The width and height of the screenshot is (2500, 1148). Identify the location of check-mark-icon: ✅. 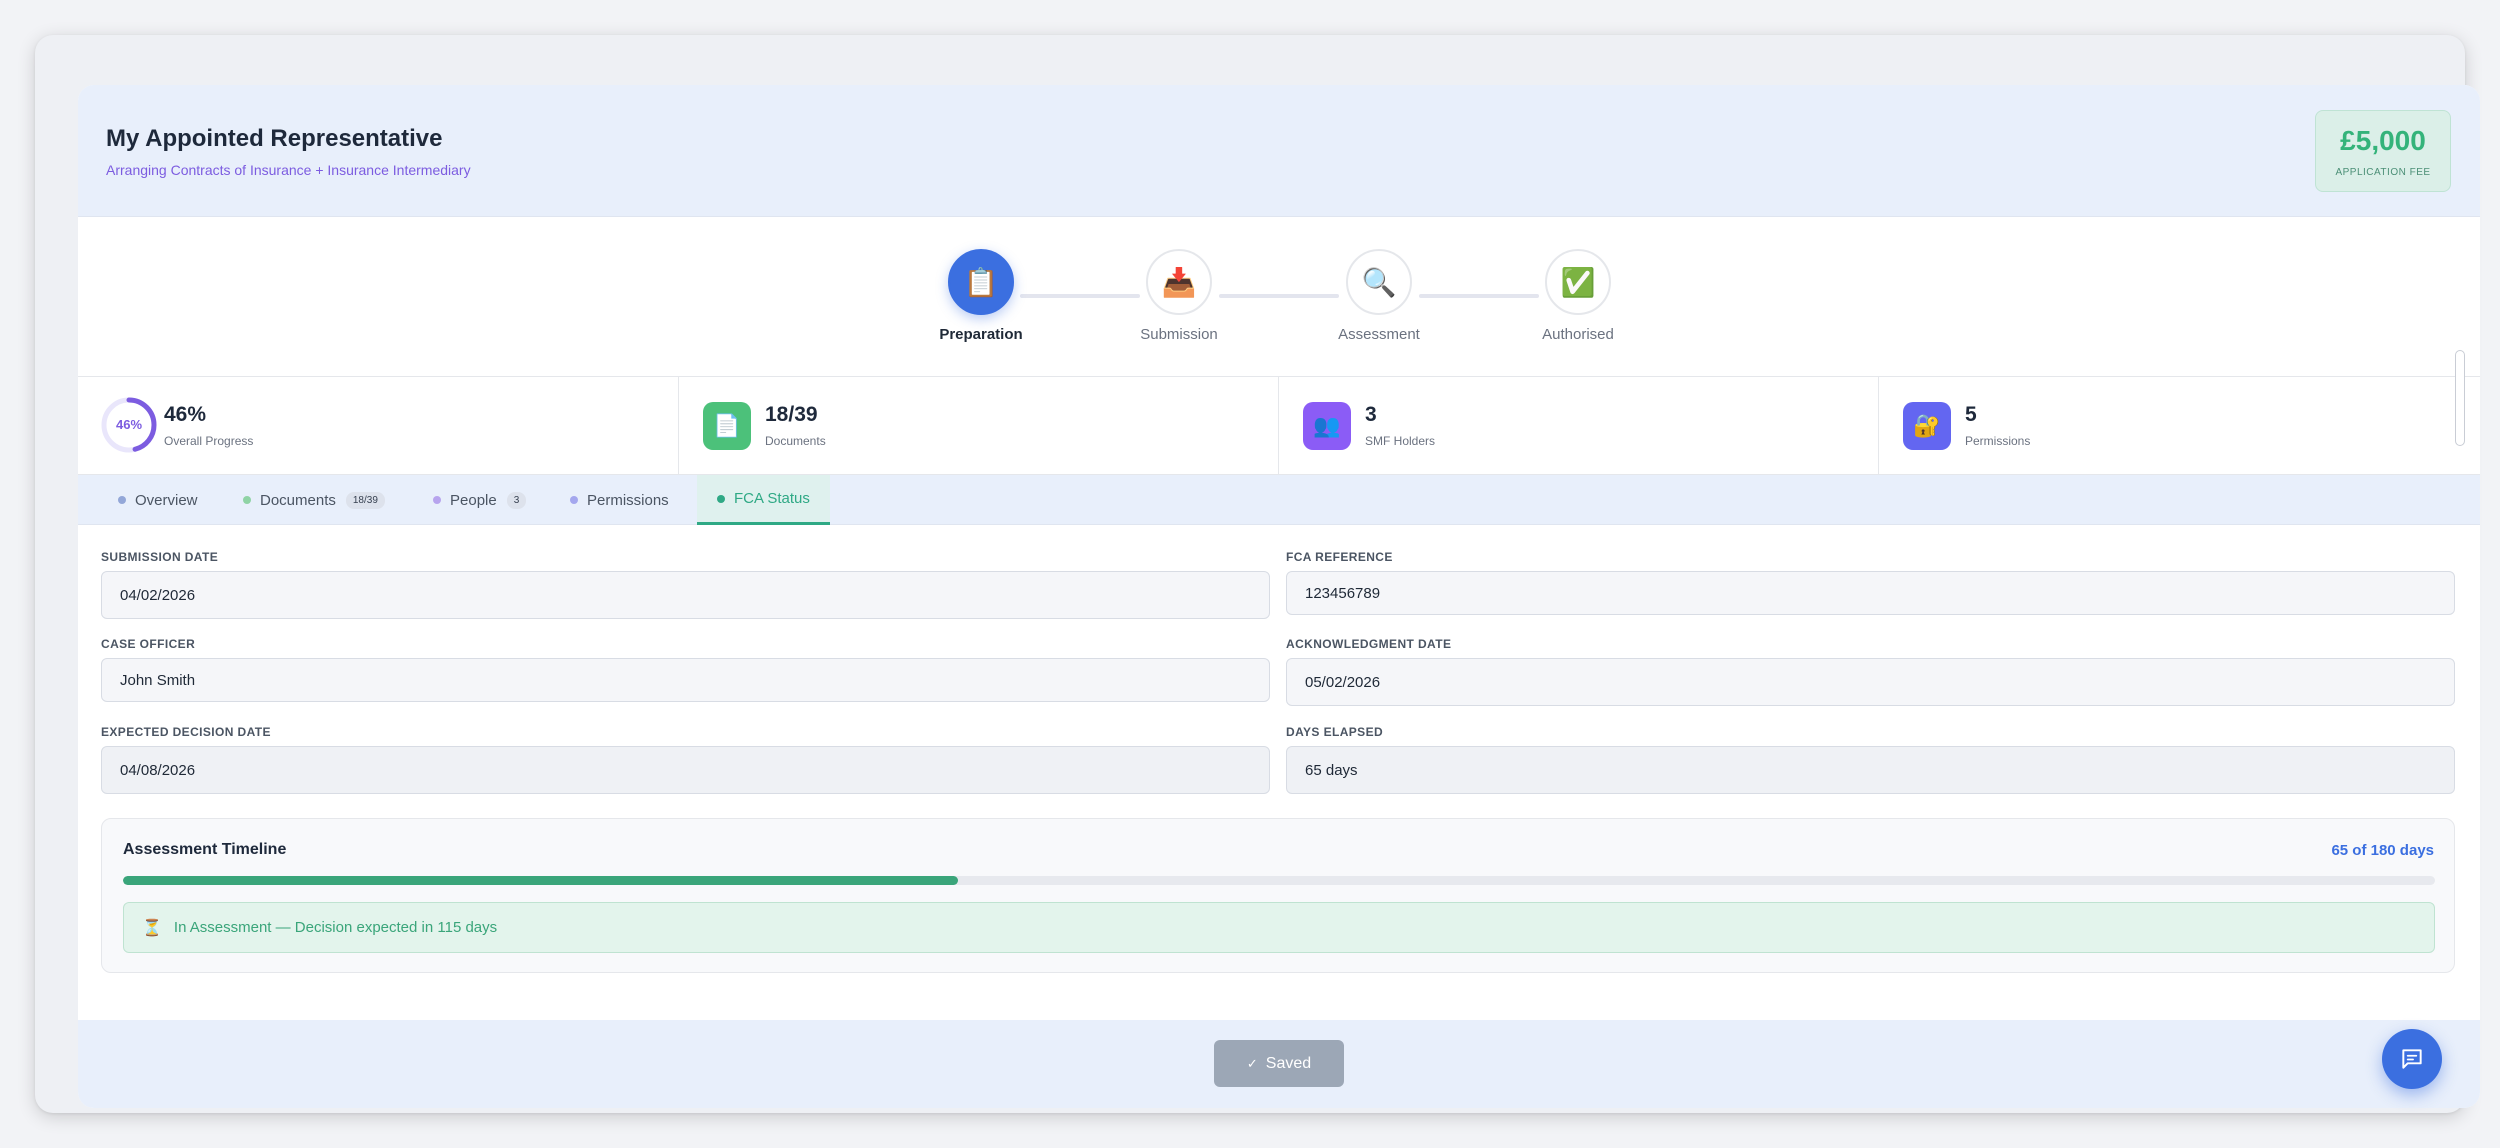
(1578, 282).